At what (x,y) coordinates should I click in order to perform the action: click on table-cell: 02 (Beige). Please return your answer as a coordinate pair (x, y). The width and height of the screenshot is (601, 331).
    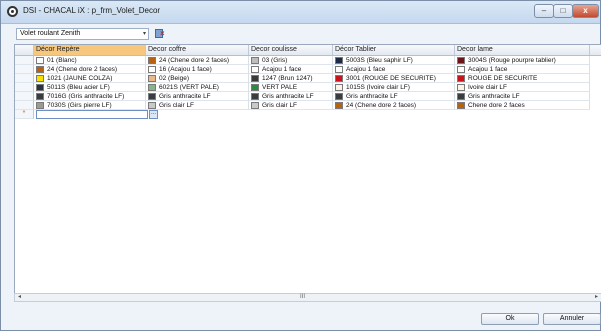
    Looking at the image, I should click on (197, 78).